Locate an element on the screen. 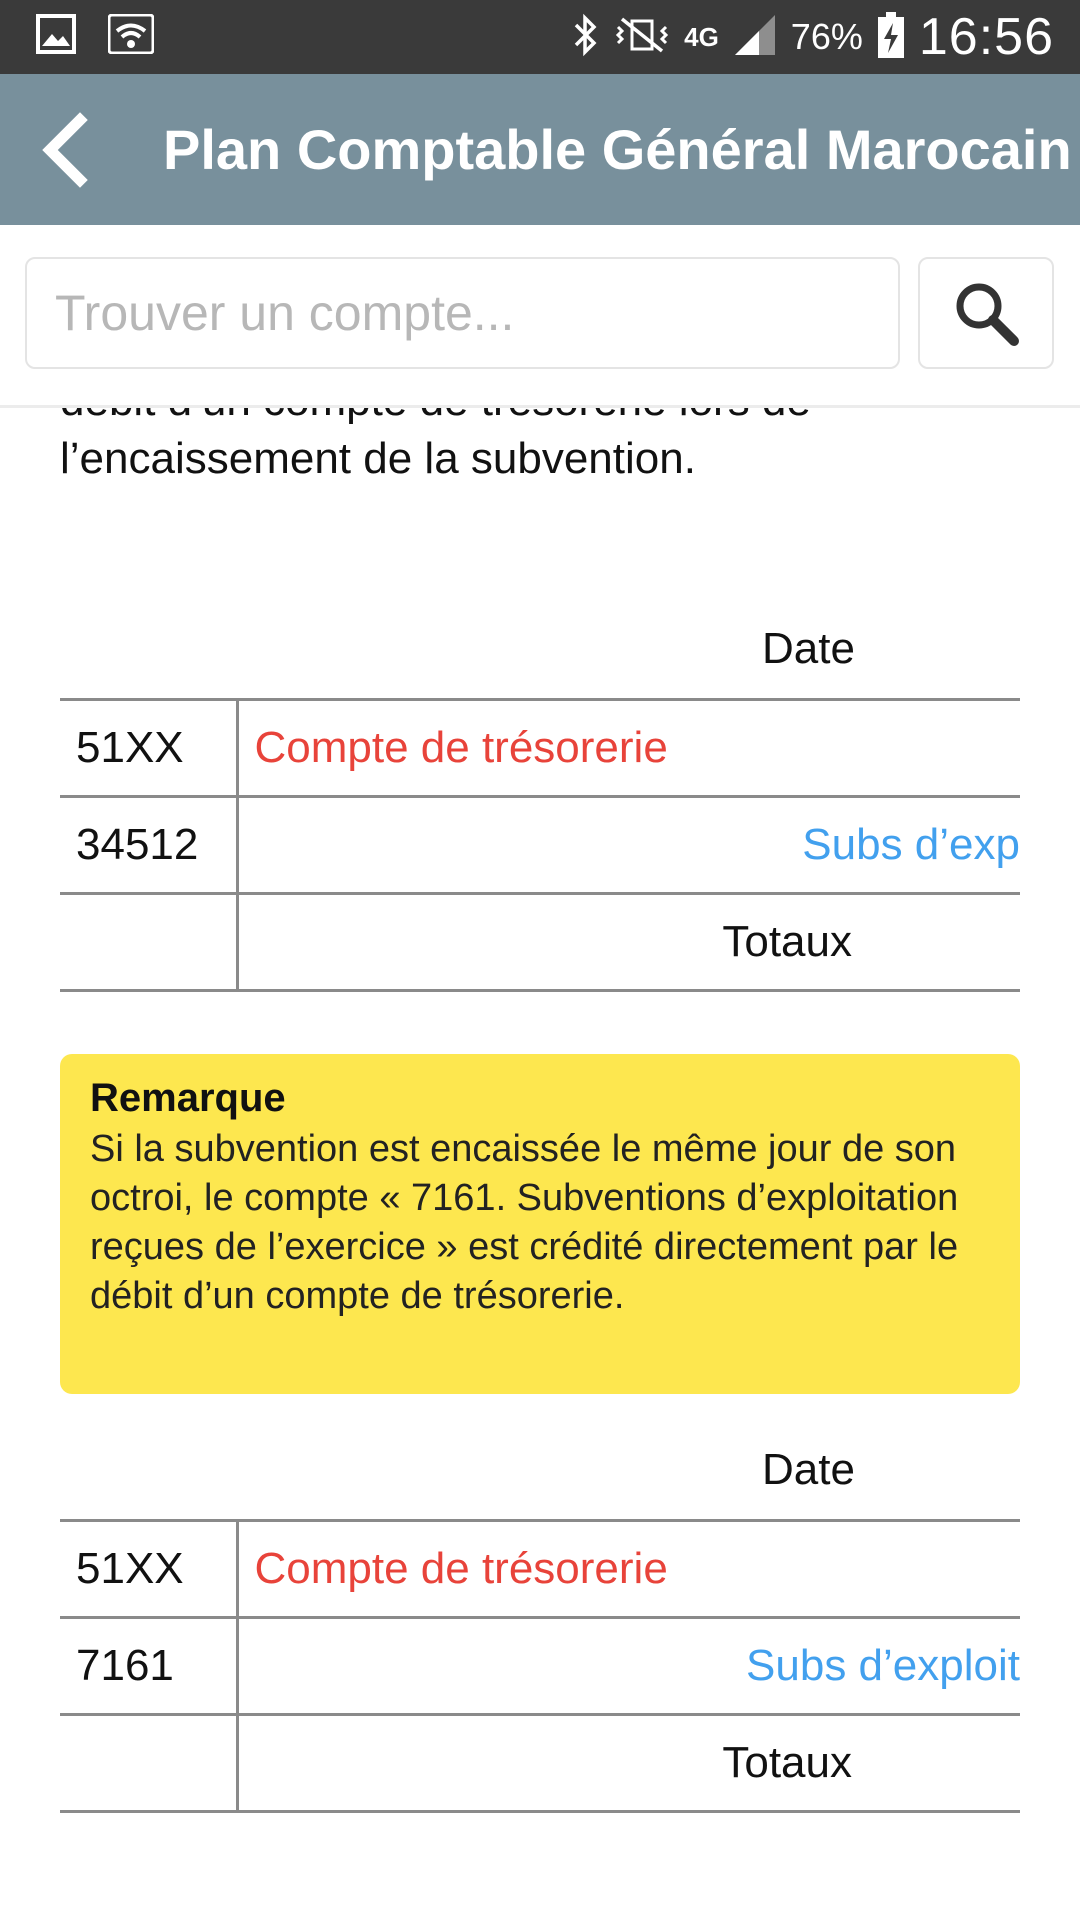  network-type: 4G is located at coordinates (701, 37).